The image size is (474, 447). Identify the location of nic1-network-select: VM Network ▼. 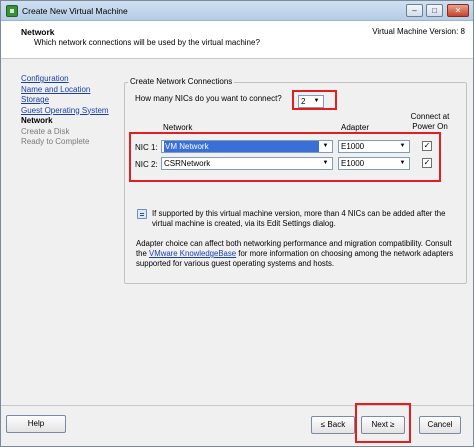
(247, 146).